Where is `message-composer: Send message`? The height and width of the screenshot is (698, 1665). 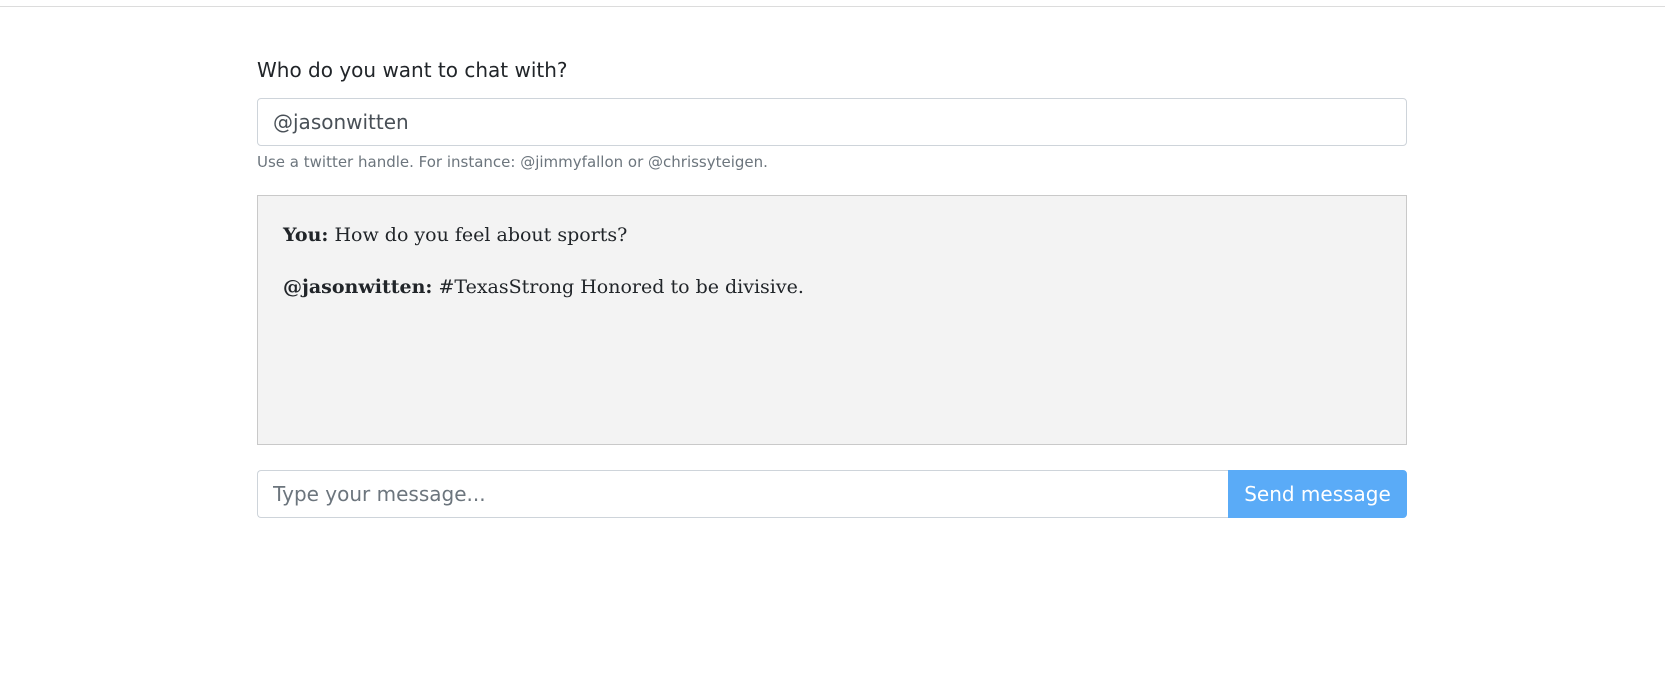 message-composer: Send message is located at coordinates (832, 494).